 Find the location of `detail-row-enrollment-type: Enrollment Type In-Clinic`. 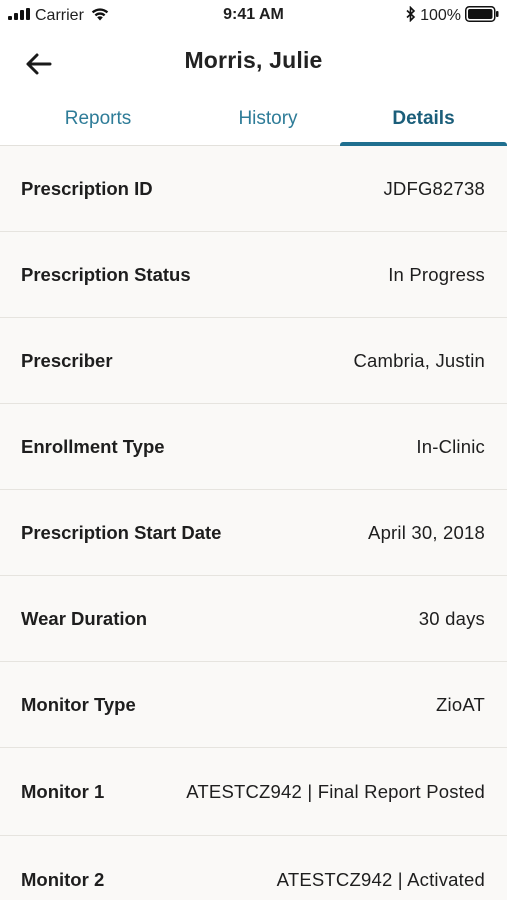

detail-row-enrollment-type: Enrollment Type In-Clinic is located at coordinates (253, 447).